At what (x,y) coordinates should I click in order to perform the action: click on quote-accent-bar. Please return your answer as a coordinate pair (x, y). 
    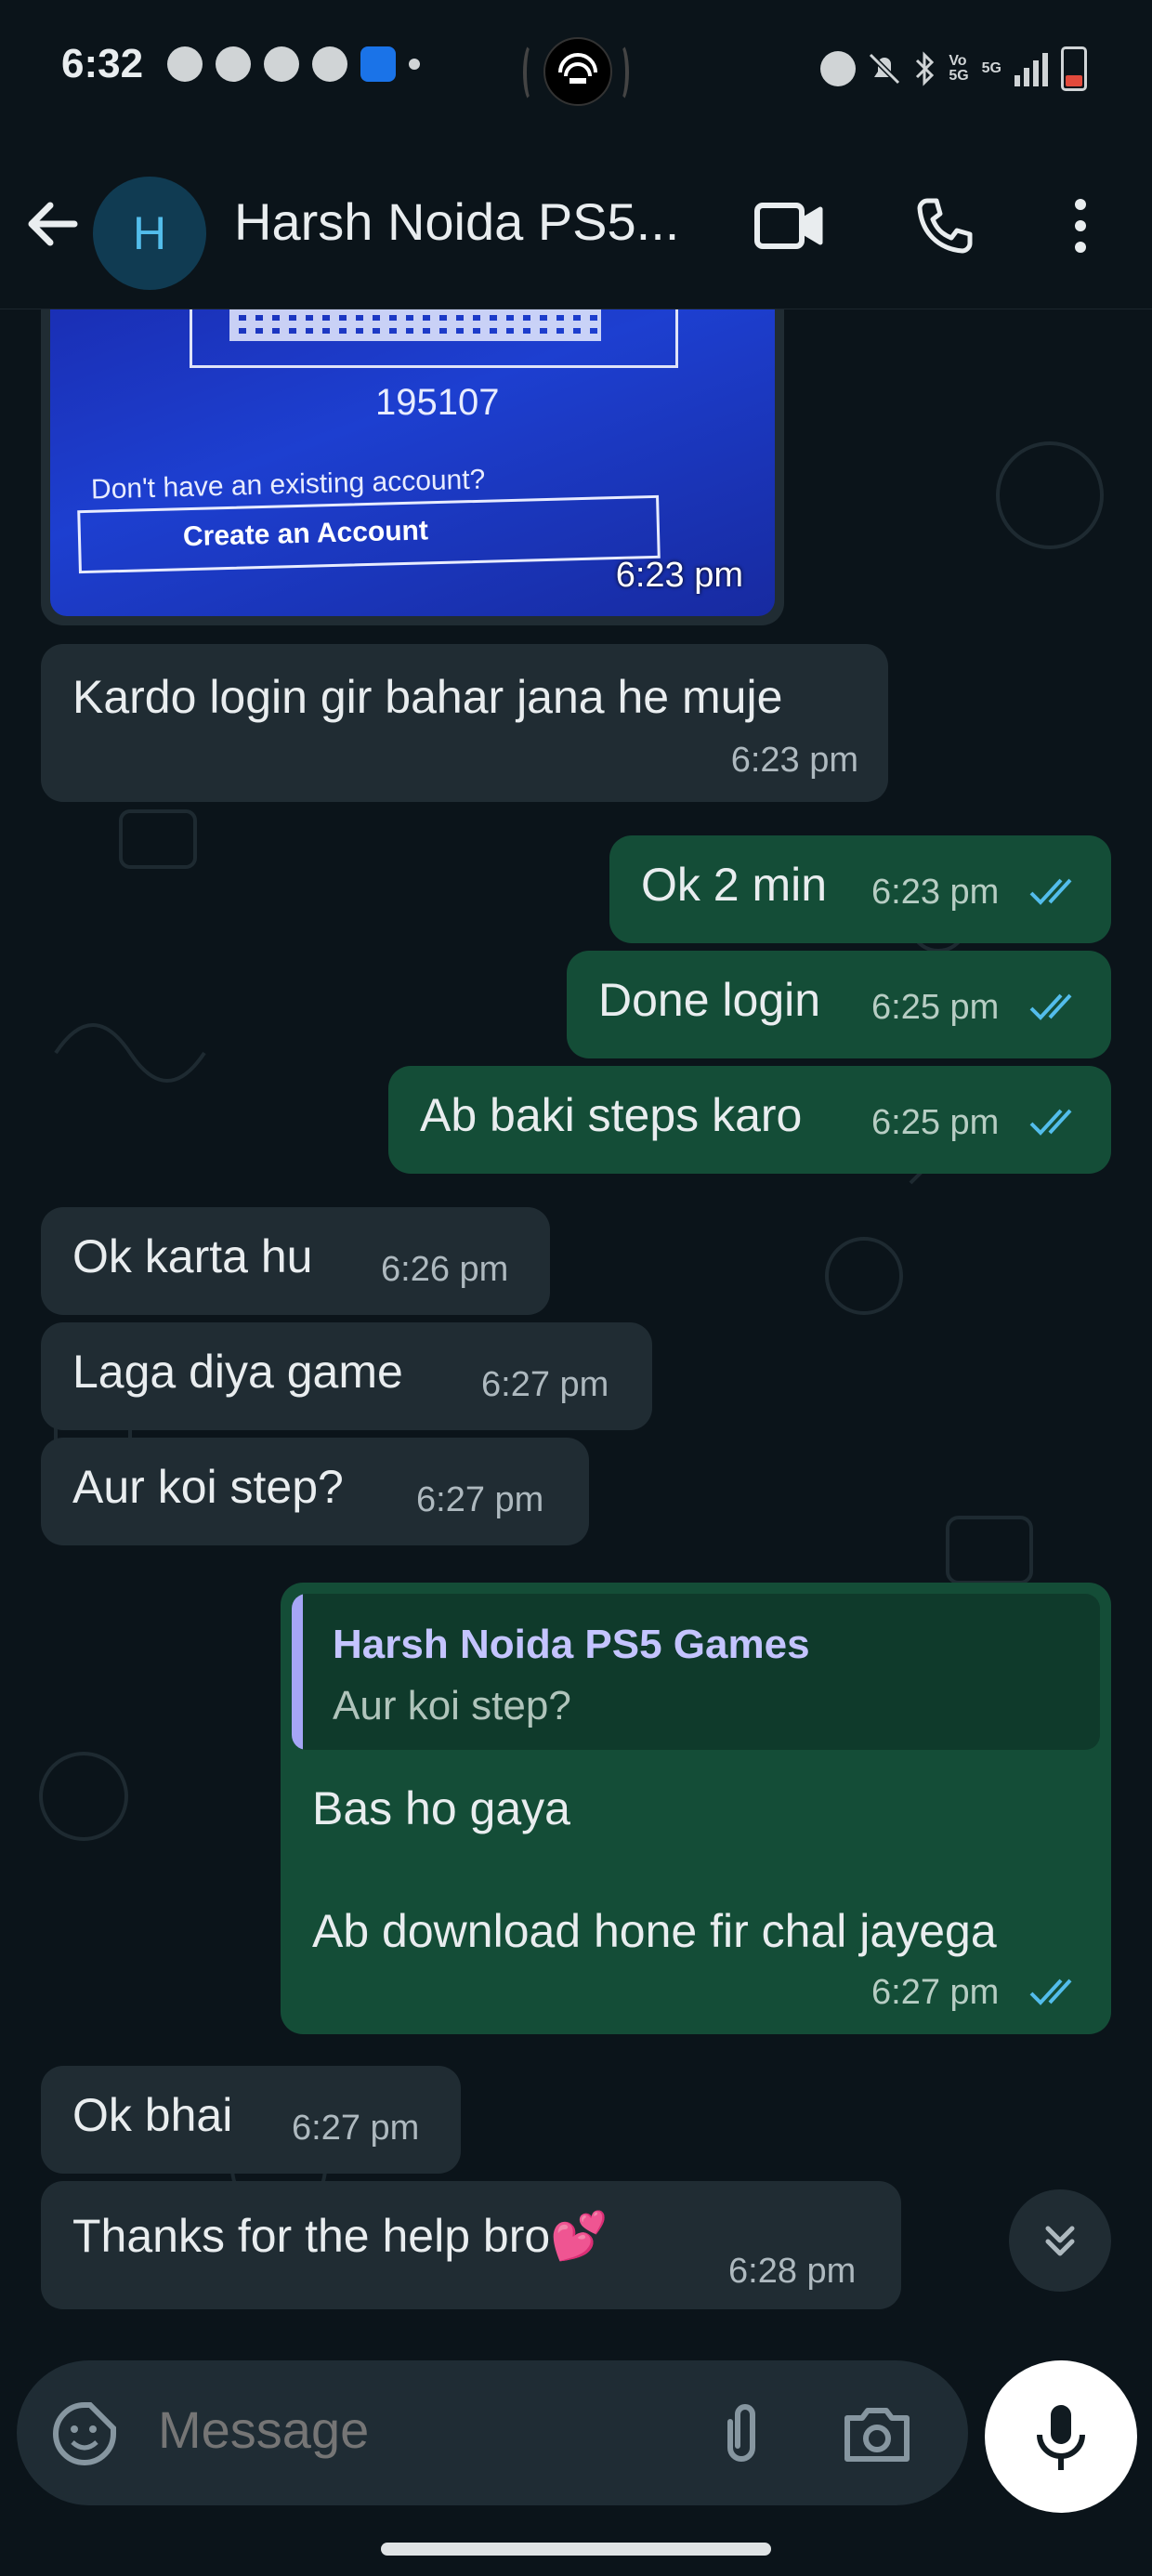
    Looking at the image, I should click on (297, 1672).